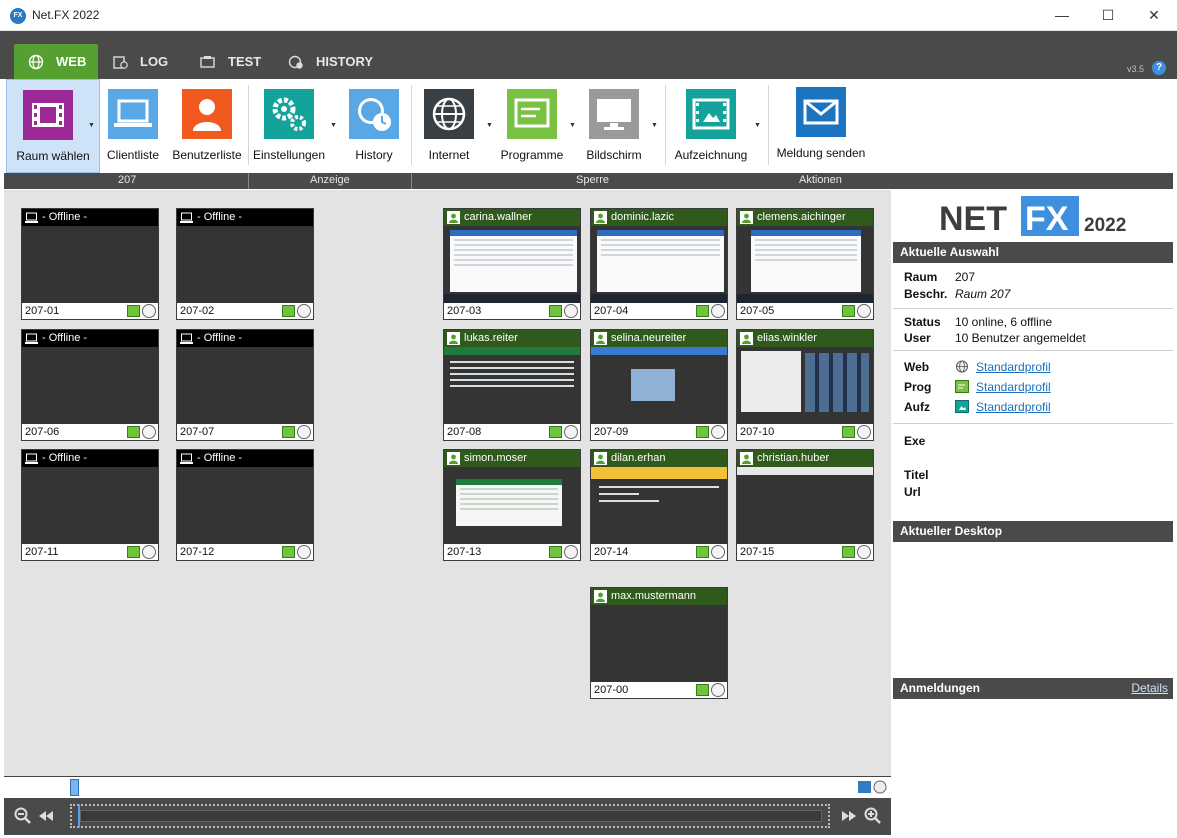 This screenshot has height=838, width=1177. What do you see at coordinates (573, 125) in the screenshot?
I see `programme-dropdown-arrow-icon: ▼` at bounding box center [573, 125].